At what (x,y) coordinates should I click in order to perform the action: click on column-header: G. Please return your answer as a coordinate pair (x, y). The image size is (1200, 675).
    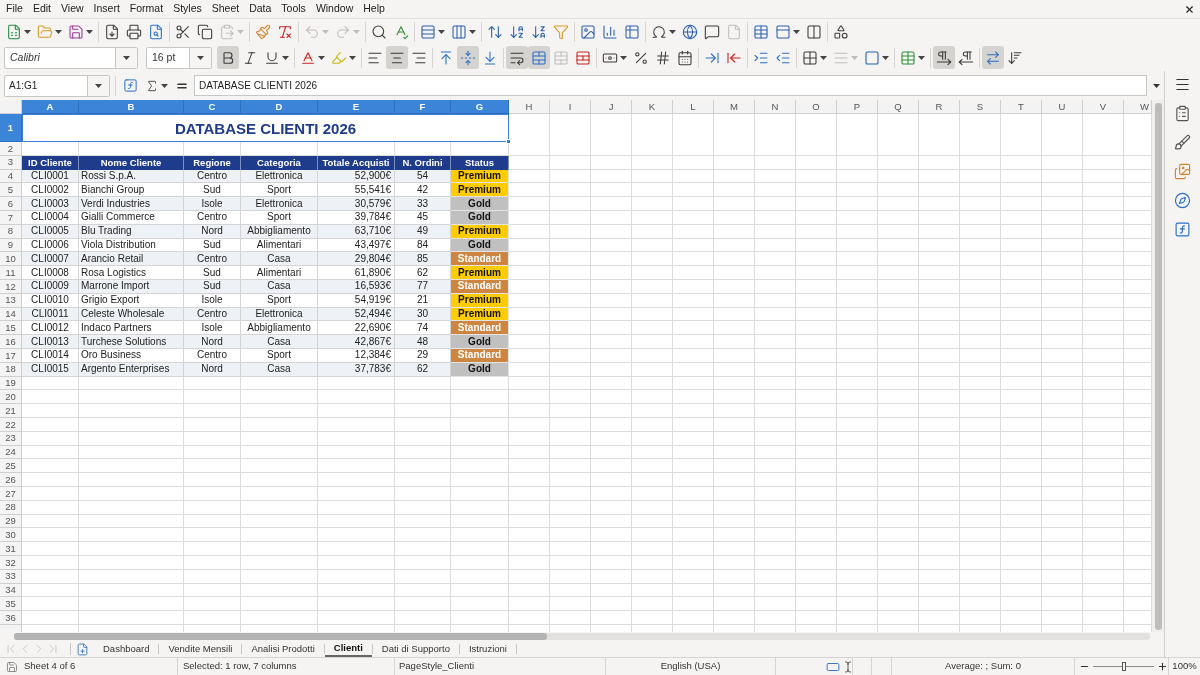
    Looking at the image, I should click on (480, 107).